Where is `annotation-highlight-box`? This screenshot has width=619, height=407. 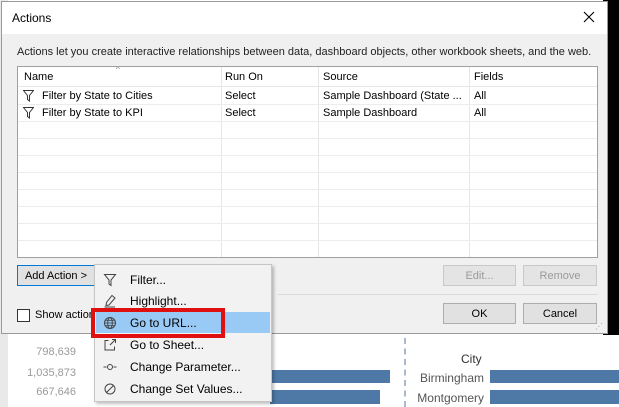
annotation-highlight-box is located at coordinates (158, 323).